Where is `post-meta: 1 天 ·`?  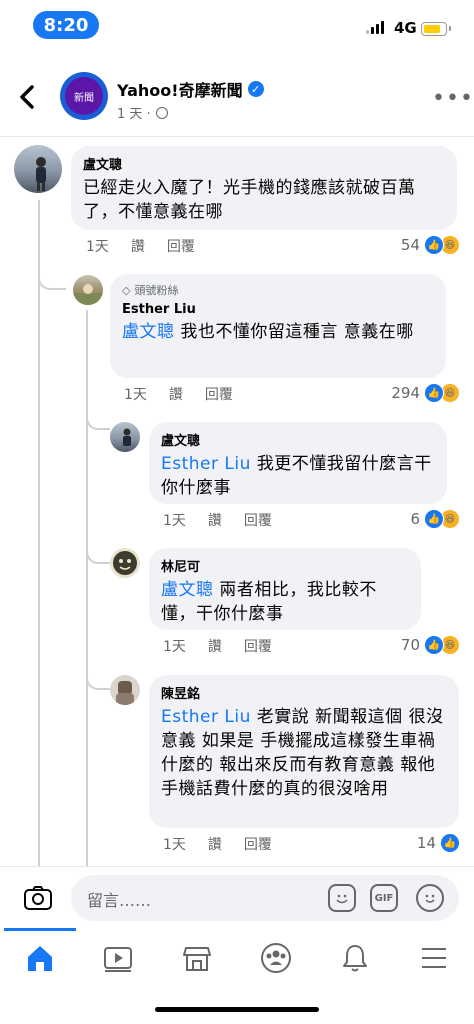 post-meta: 1 天 · is located at coordinates (142, 112).